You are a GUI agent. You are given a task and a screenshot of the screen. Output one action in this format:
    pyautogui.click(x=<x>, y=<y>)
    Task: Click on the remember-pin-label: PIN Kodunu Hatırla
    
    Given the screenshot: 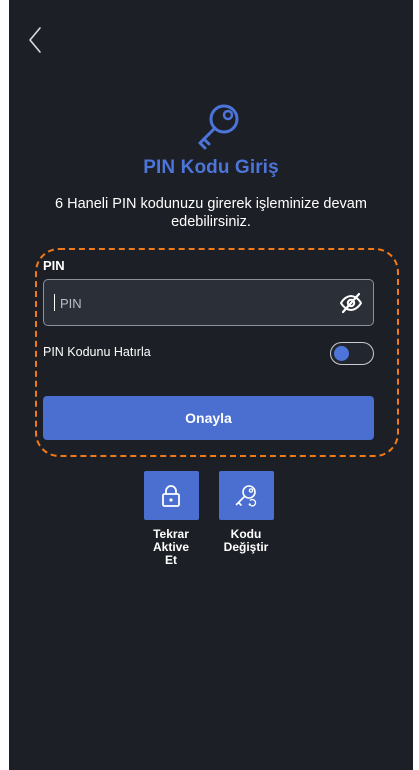 What is the action you would take?
    pyautogui.click(x=97, y=352)
    